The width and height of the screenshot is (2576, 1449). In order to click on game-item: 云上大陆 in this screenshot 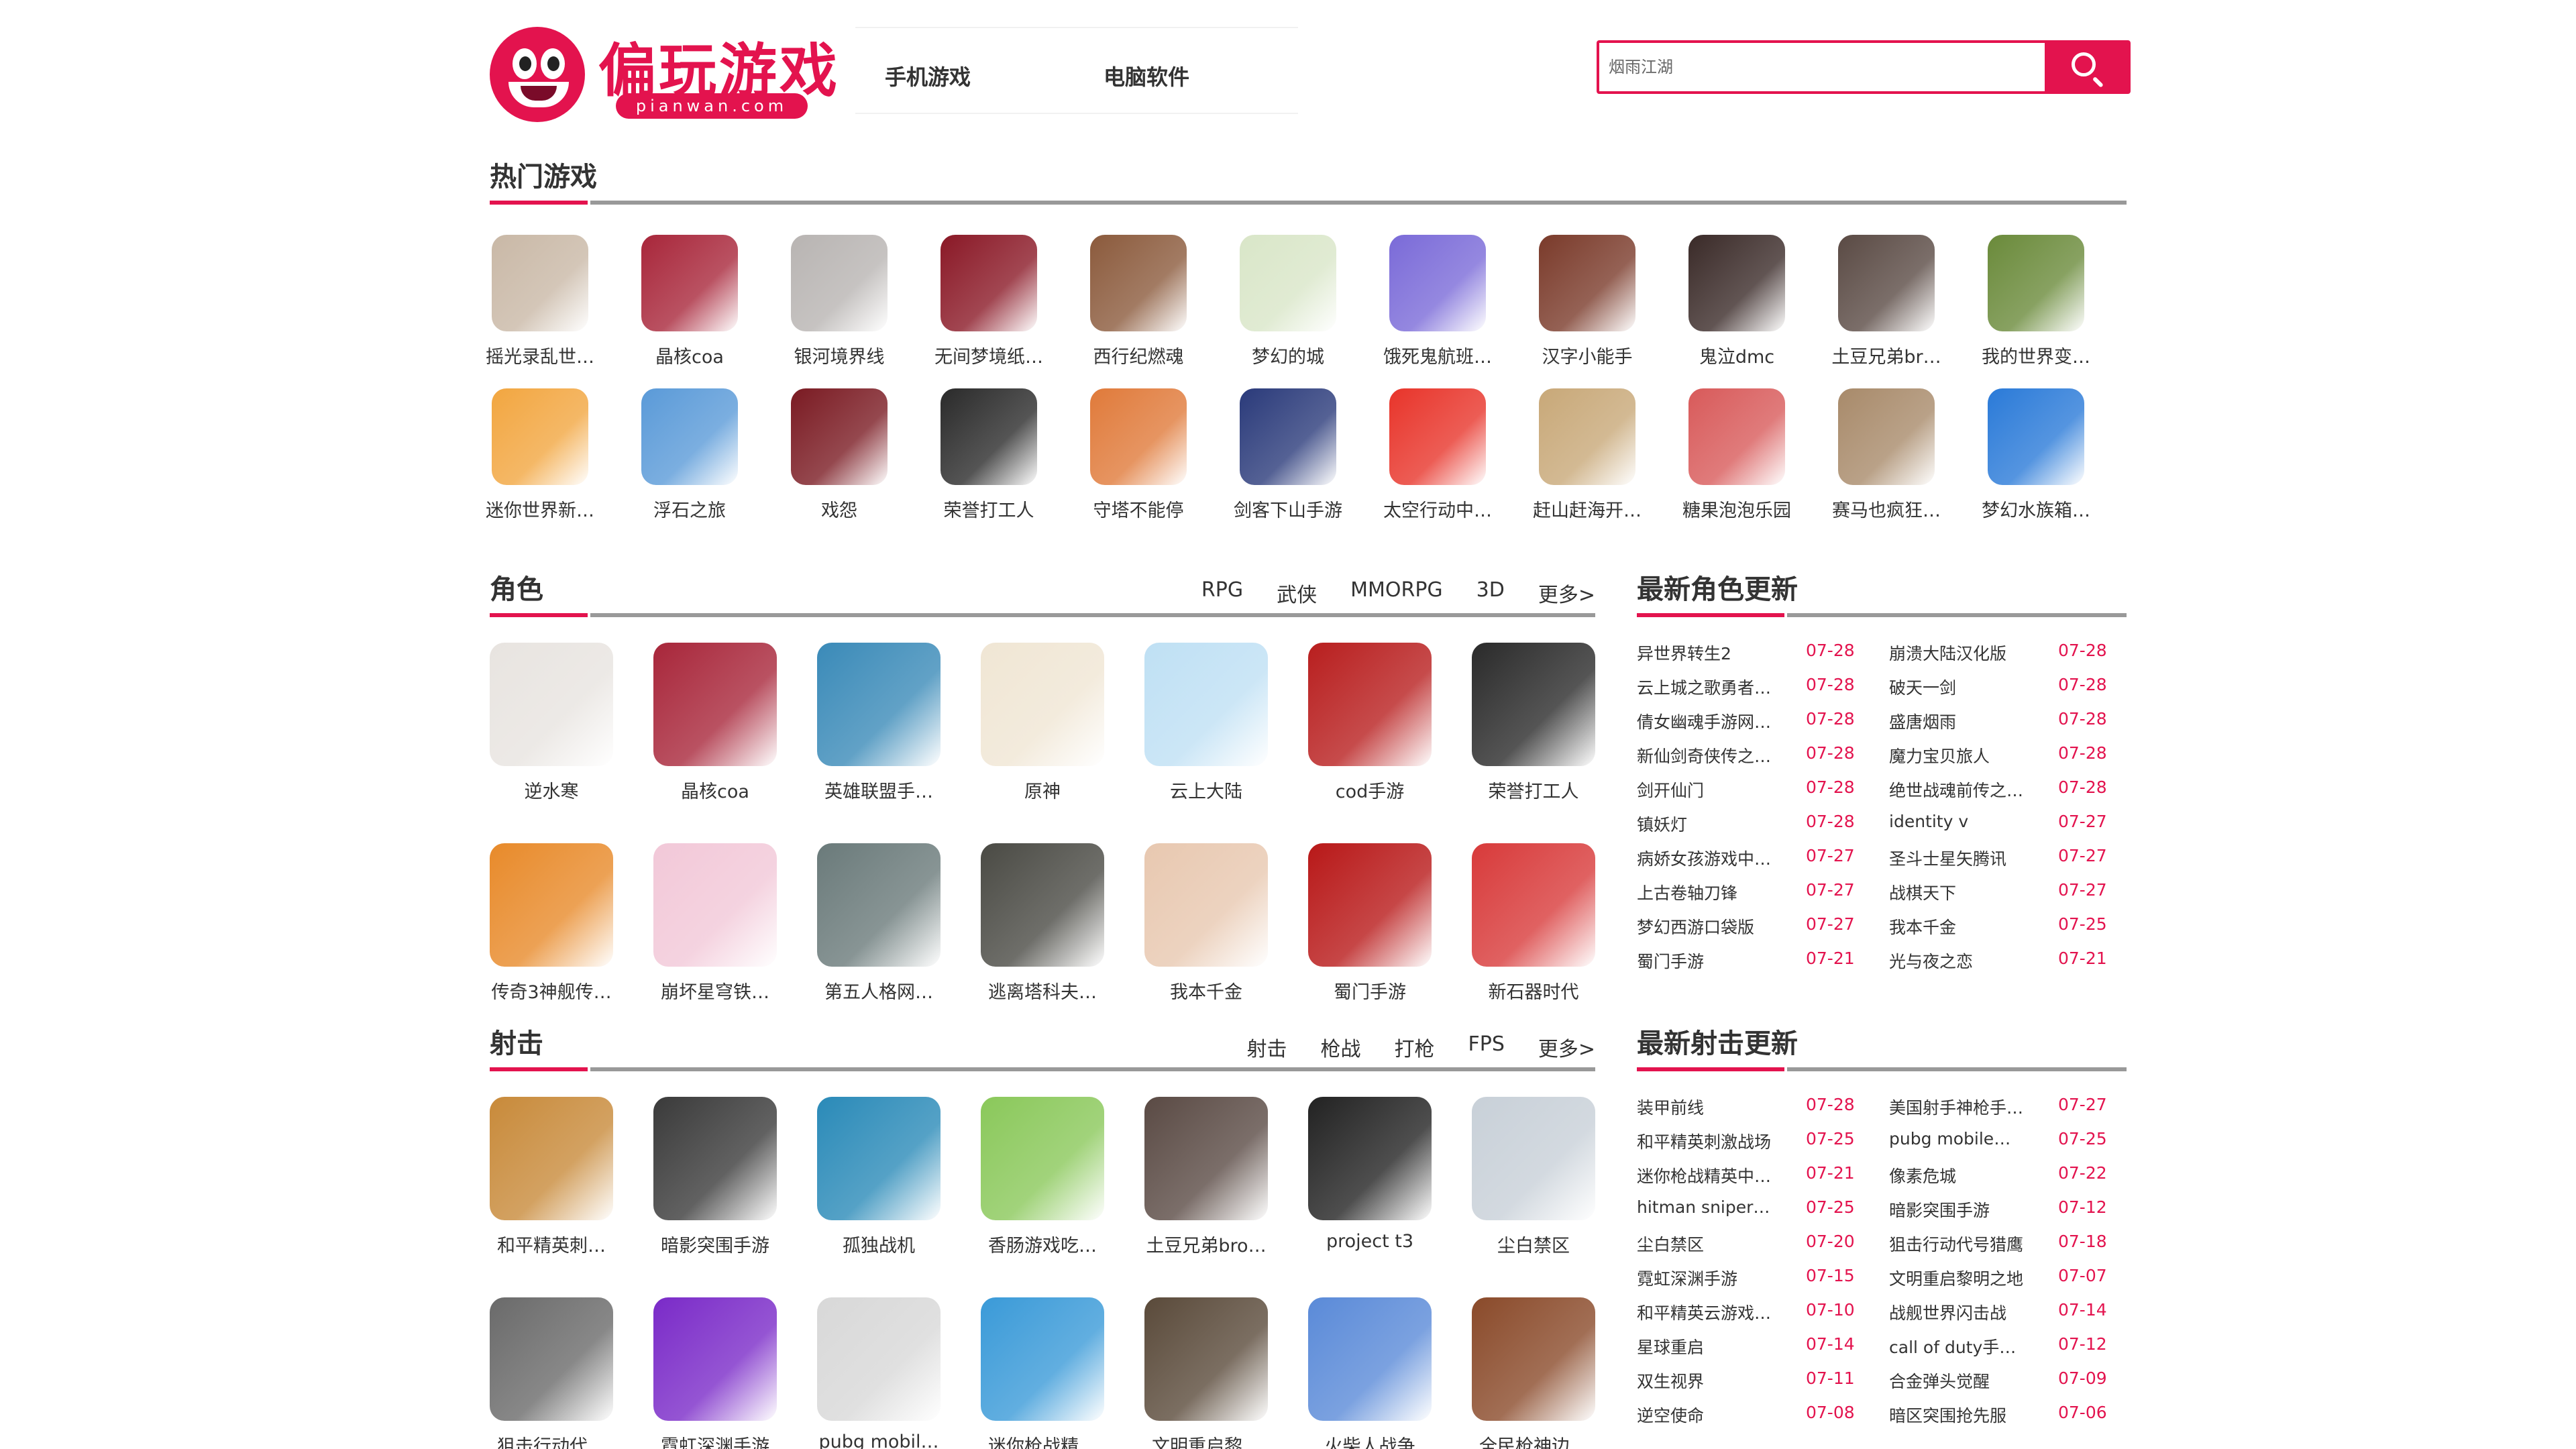, I will do `click(1206, 723)`.